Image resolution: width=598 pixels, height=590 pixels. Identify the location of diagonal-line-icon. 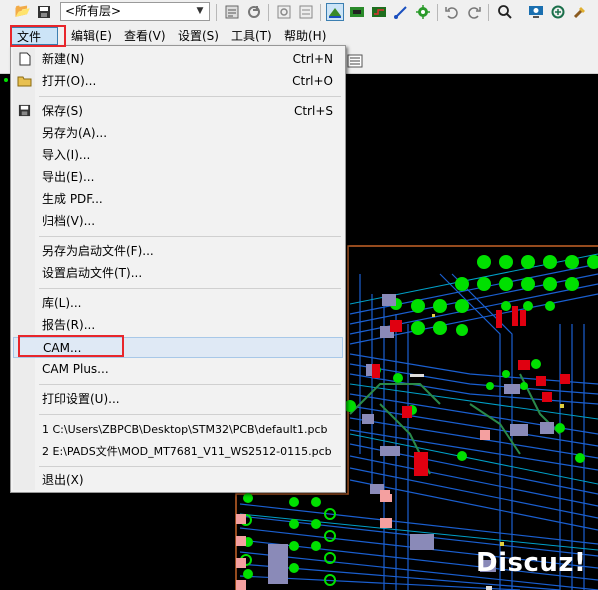
(401, 12).